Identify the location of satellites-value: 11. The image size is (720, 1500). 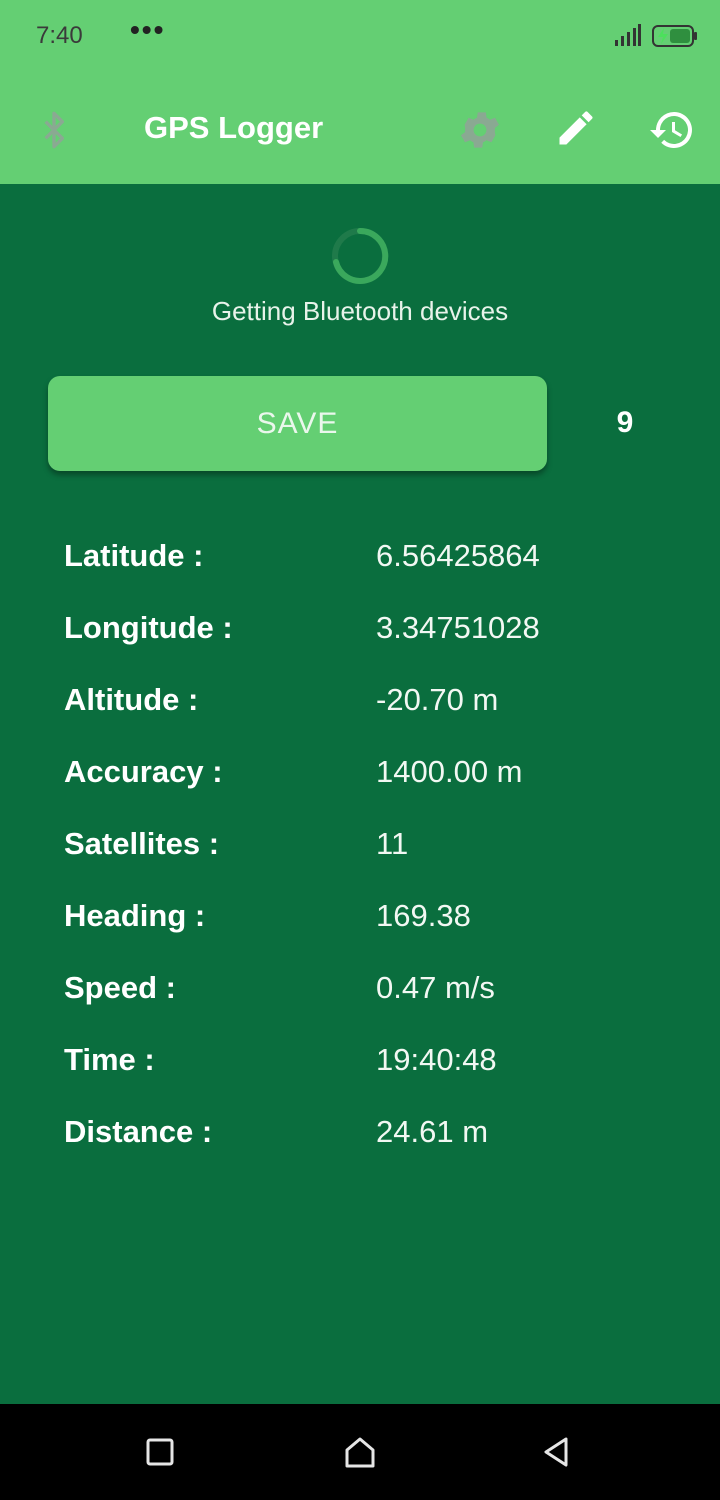
(392, 843).